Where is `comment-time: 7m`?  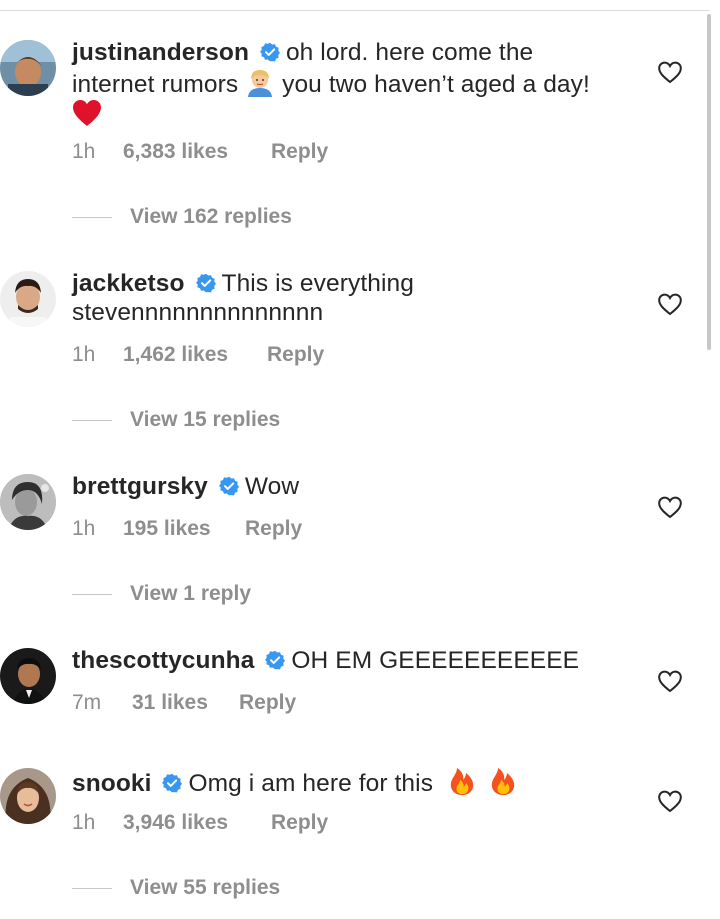
comment-time: 7m is located at coordinates (87, 702).